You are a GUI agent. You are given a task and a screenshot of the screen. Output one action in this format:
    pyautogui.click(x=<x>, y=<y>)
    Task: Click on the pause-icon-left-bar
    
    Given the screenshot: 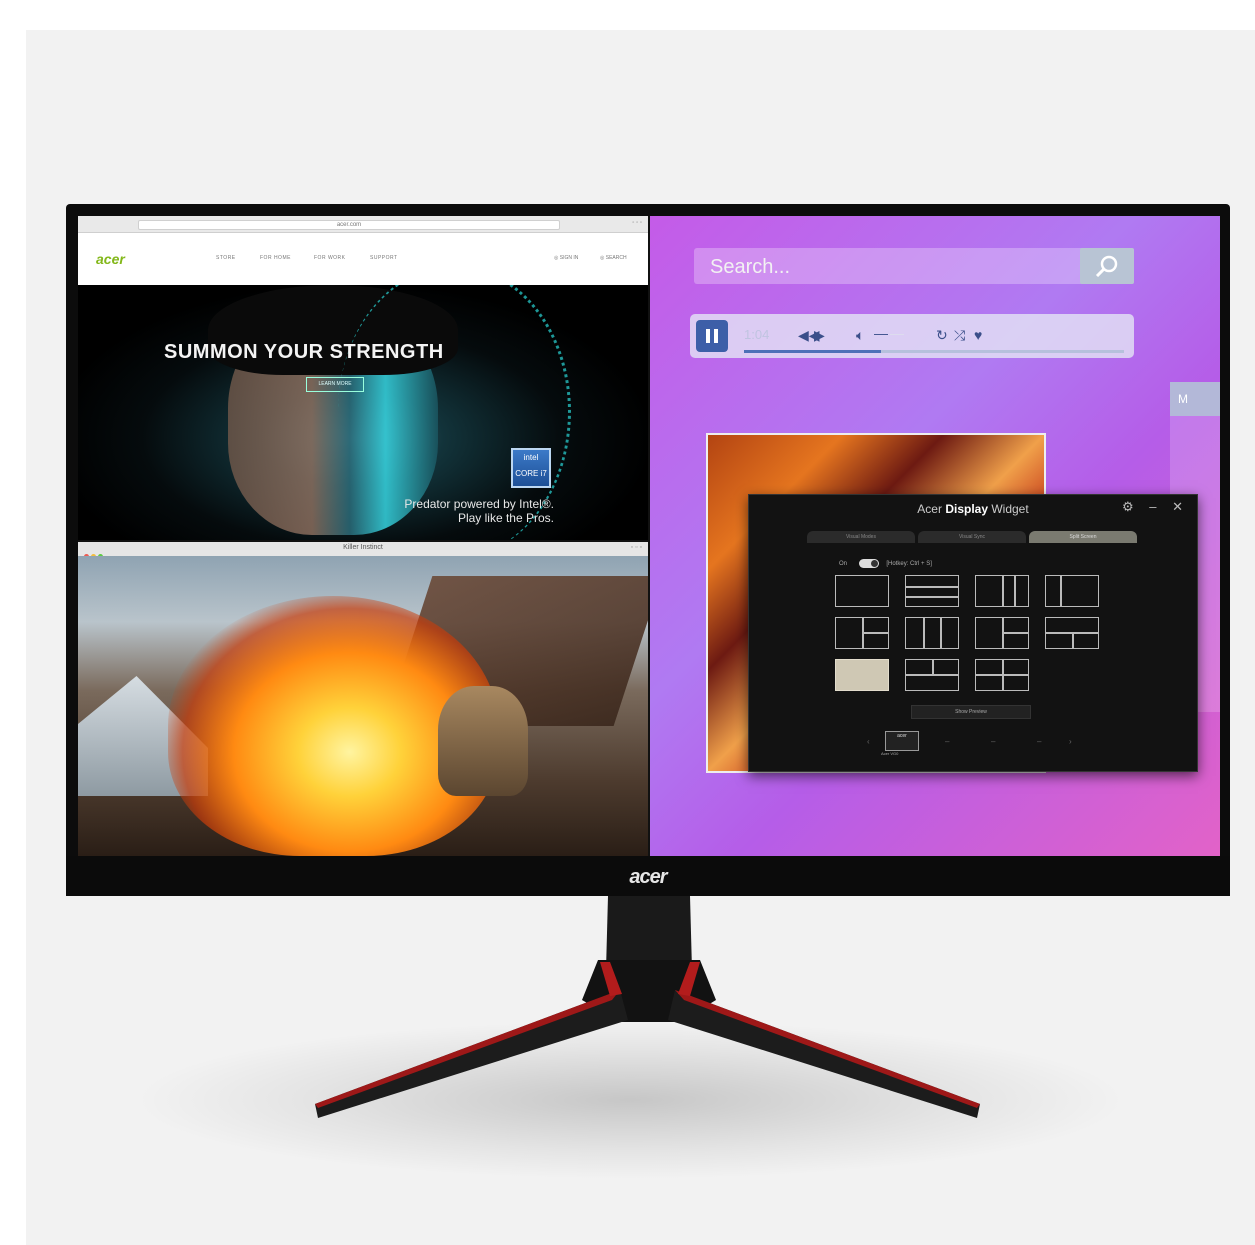 What is the action you would take?
    pyautogui.click(x=708, y=336)
    